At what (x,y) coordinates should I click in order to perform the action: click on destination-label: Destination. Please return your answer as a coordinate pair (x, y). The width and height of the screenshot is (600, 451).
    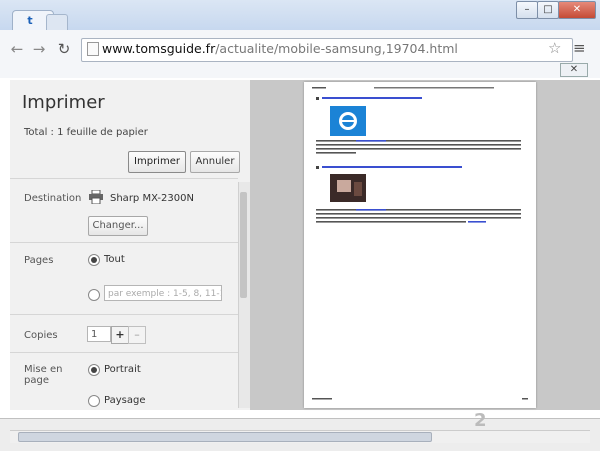
    Looking at the image, I should click on (53, 198).